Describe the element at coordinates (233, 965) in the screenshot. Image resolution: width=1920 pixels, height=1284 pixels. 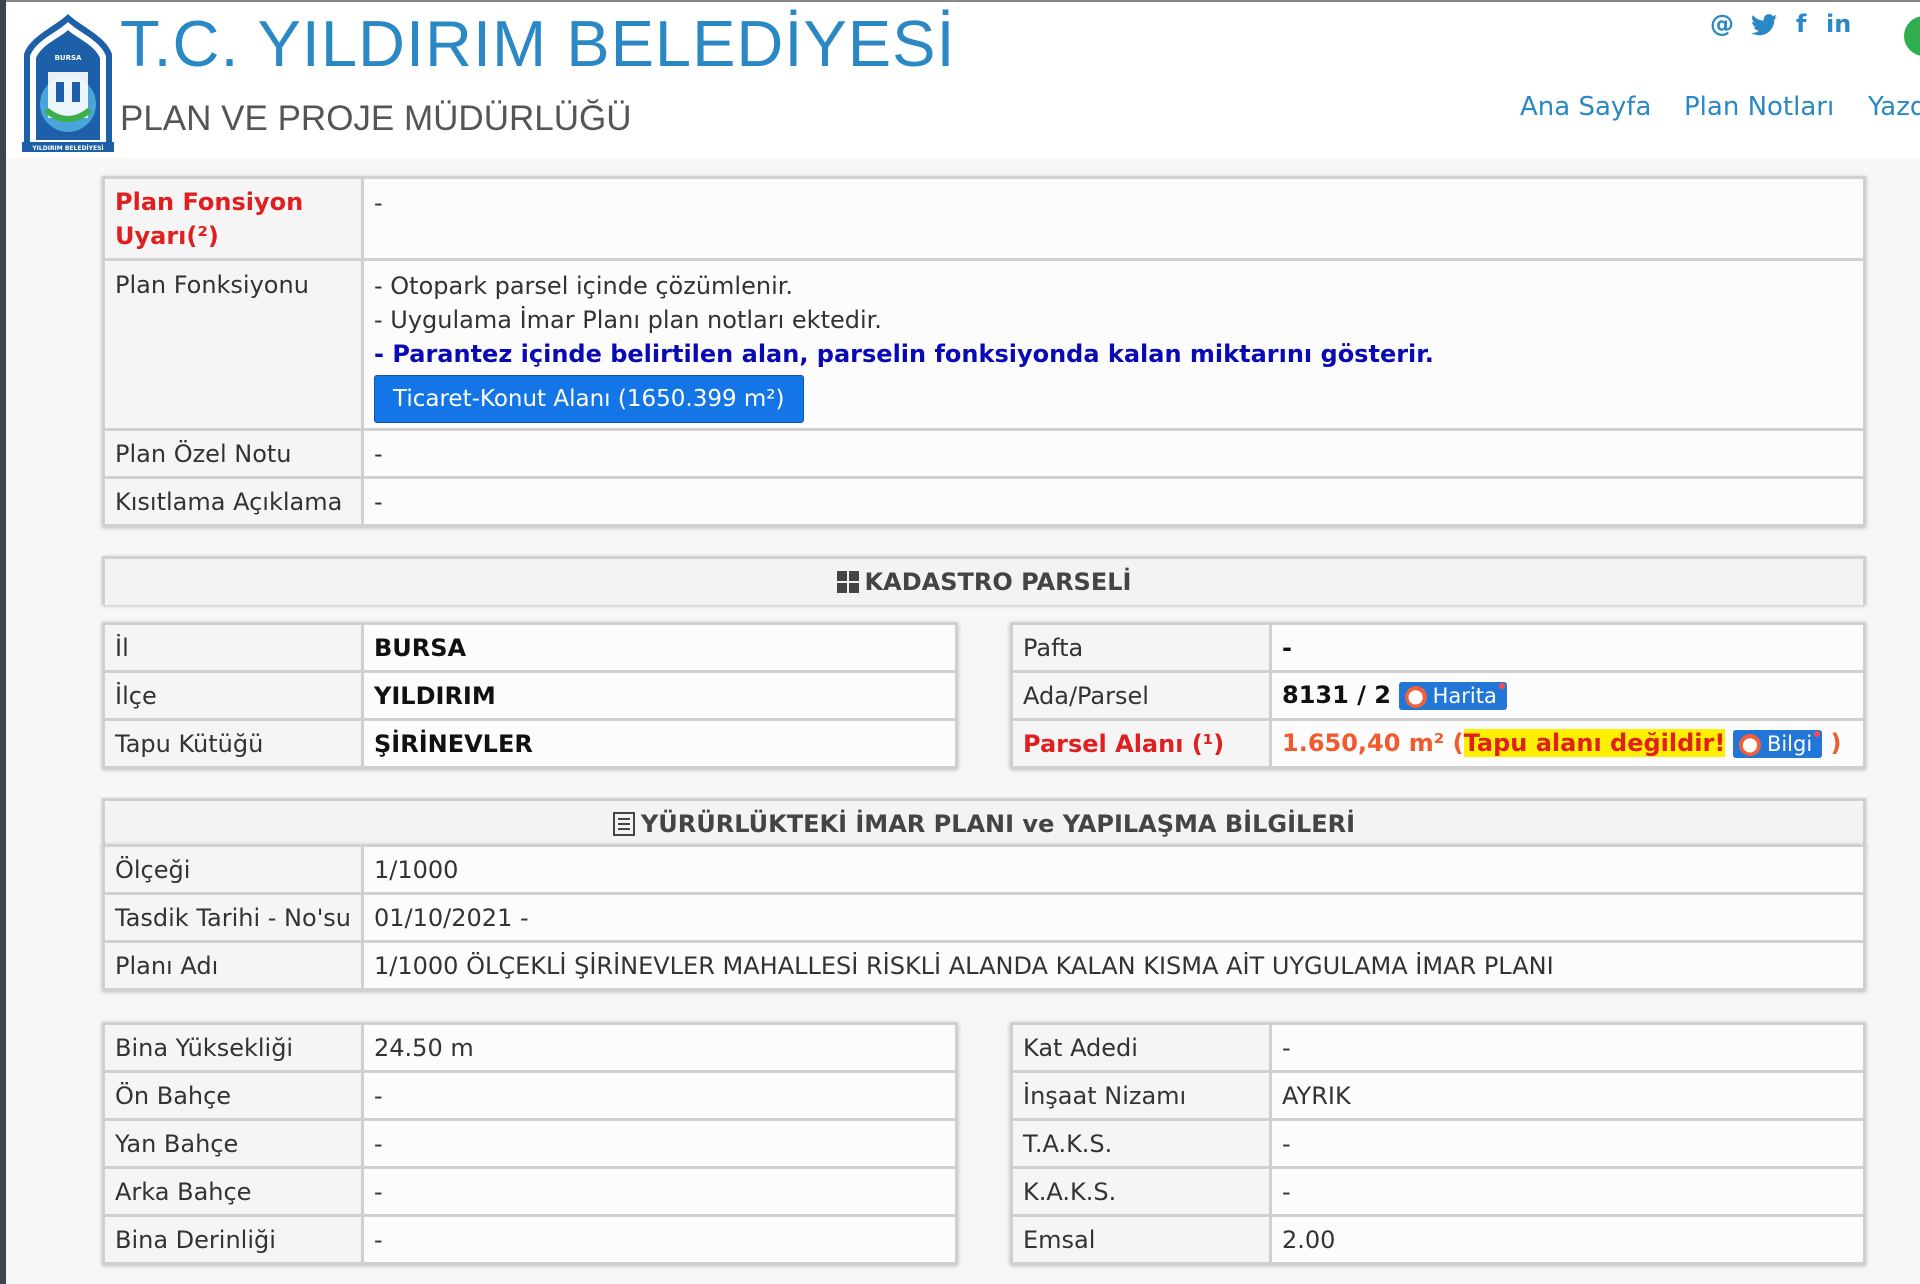
I see `plan-adi-label: Planı Adı` at that location.